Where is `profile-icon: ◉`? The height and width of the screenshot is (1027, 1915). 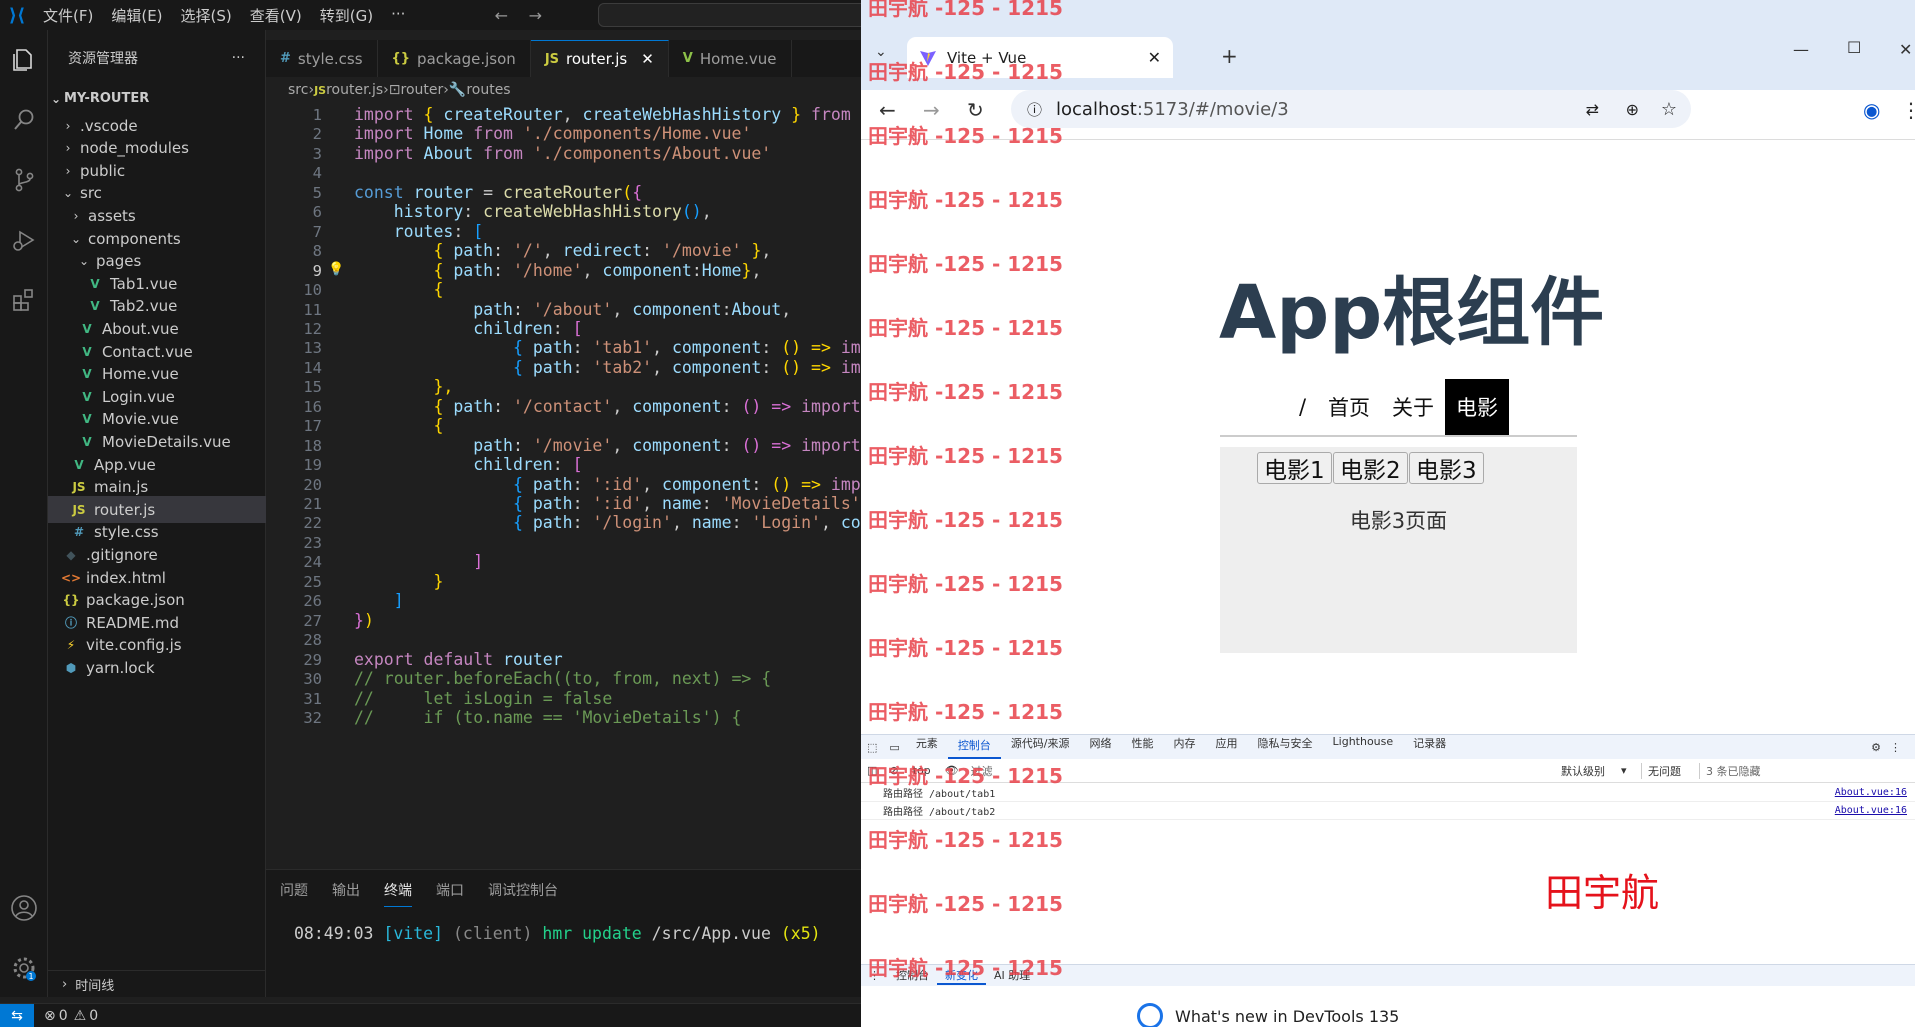 profile-icon: ◉ is located at coordinates (1871, 110).